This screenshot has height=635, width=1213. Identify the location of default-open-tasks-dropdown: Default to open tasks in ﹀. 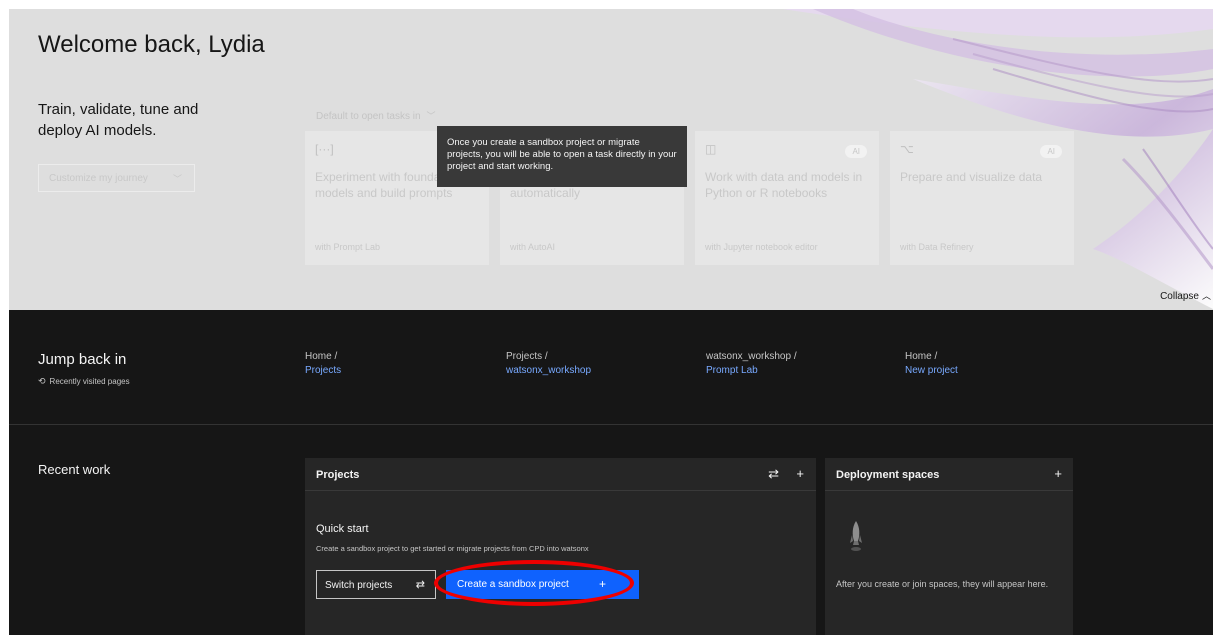
(376, 115).